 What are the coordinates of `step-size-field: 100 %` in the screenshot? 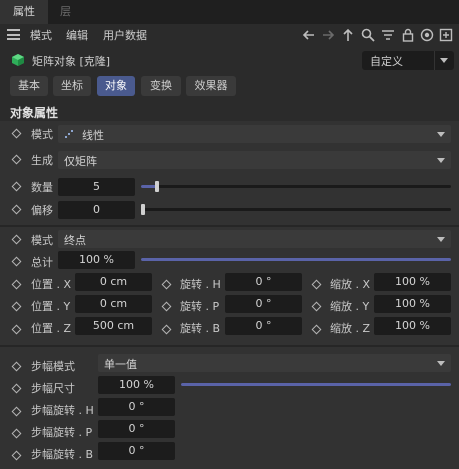 It's located at (136, 385).